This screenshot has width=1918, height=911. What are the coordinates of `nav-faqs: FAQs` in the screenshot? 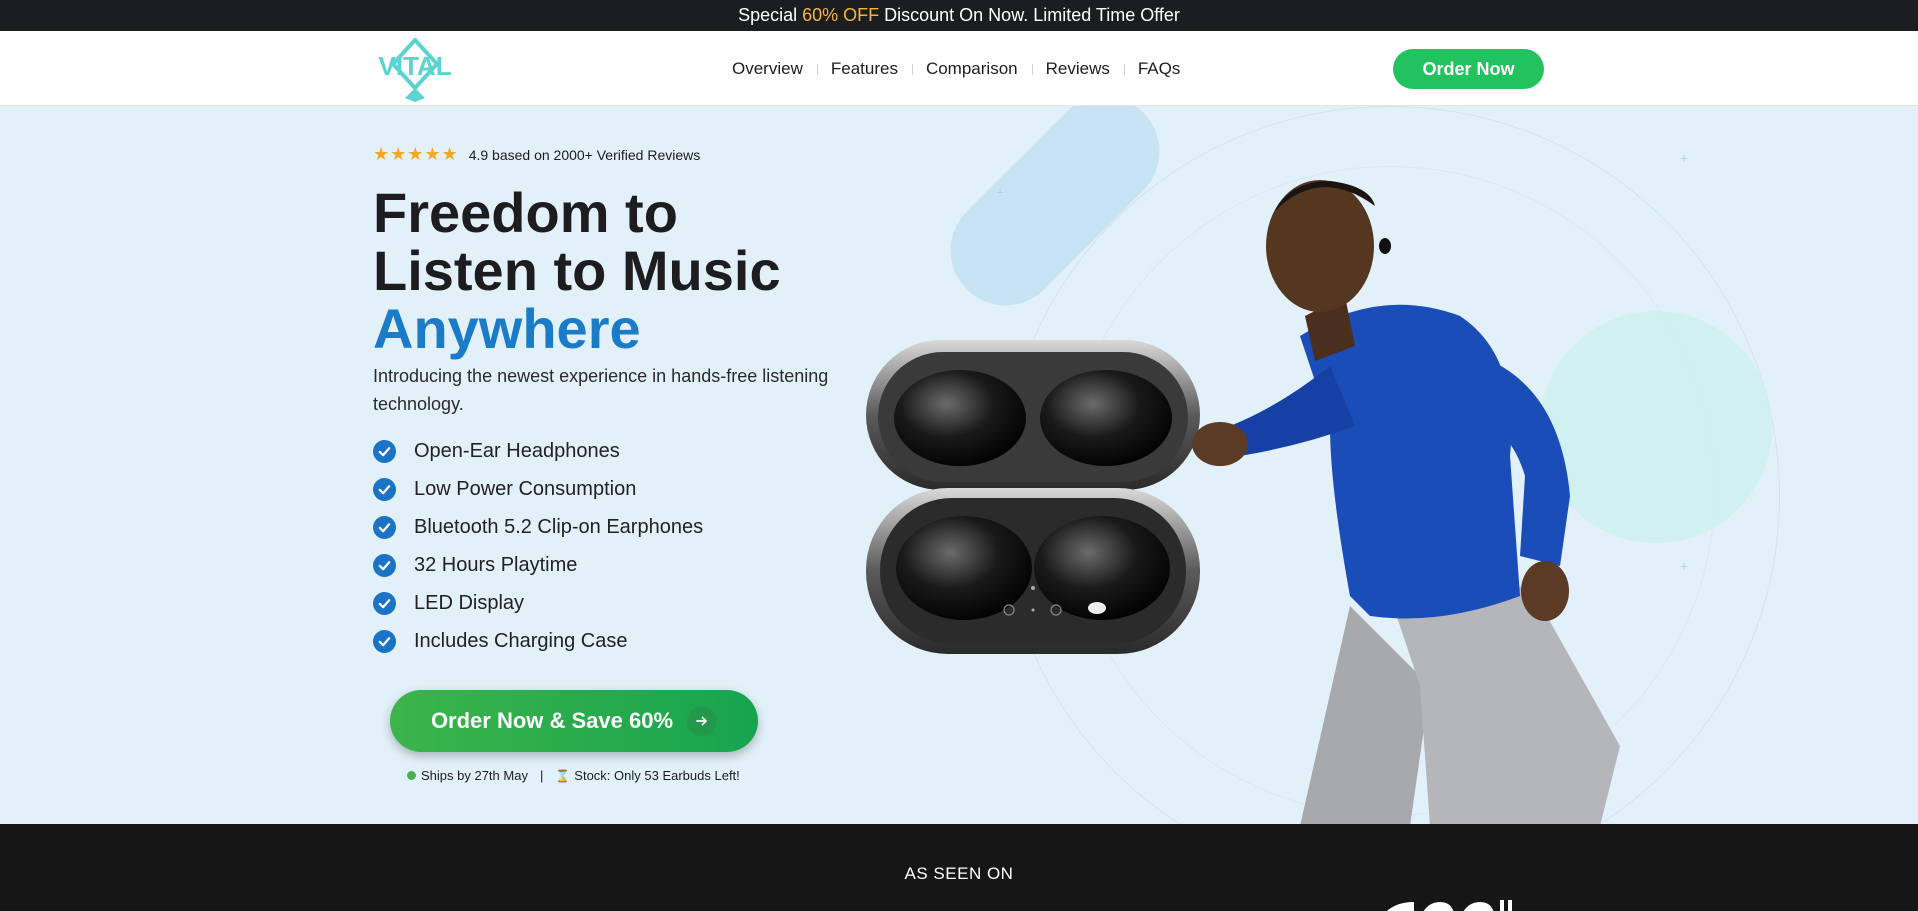 It's located at (1159, 69).